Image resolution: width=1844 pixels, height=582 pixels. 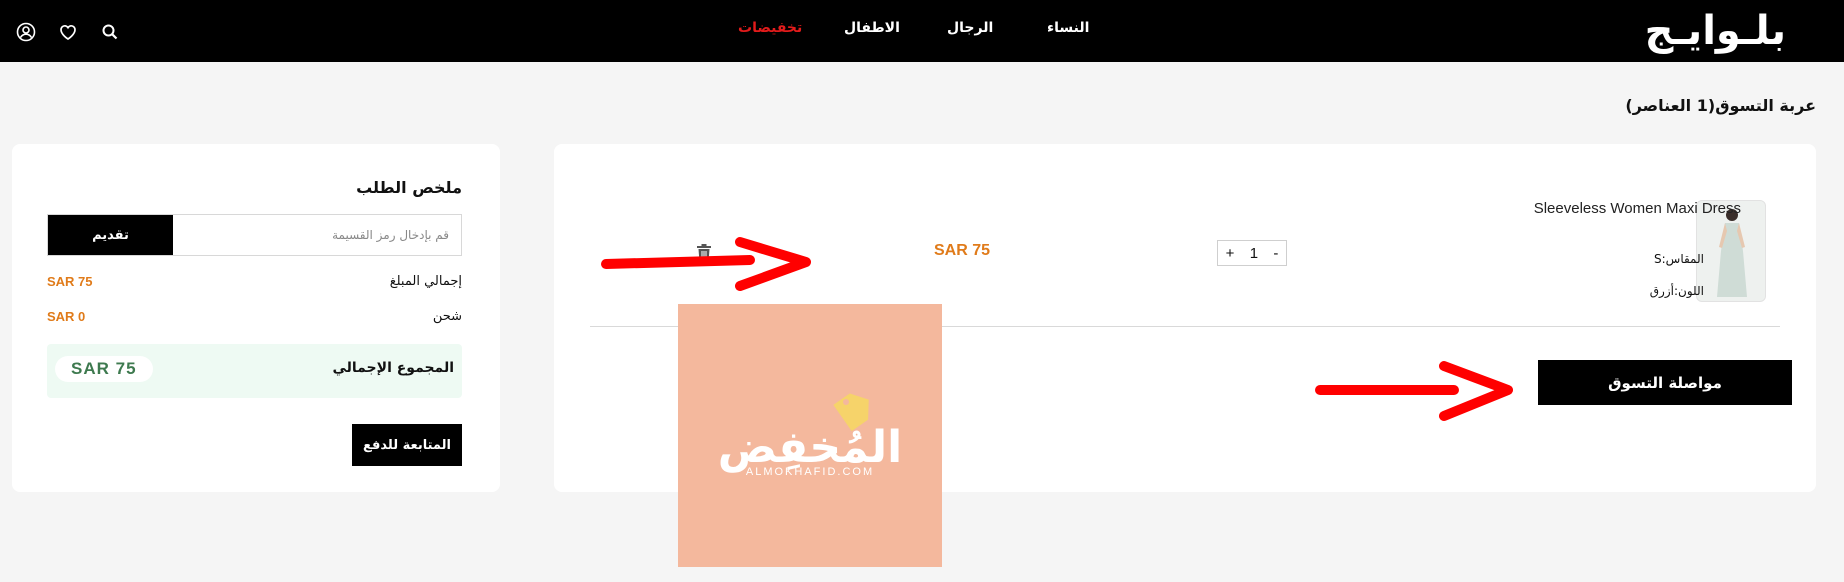 I want to click on brand-logo: بلـوايـج, so click(x=1692, y=30).